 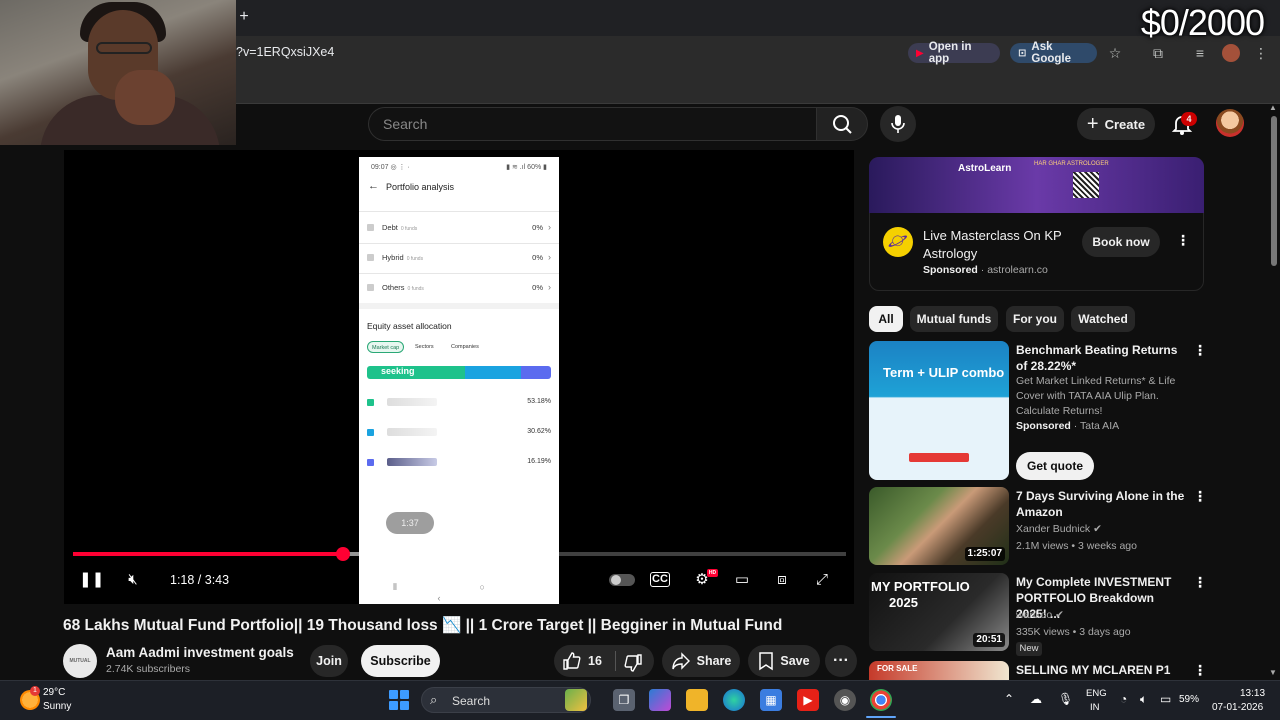 I want to click on scroll-up-arrow-icon: ▲, so click(x=1273, y=107).